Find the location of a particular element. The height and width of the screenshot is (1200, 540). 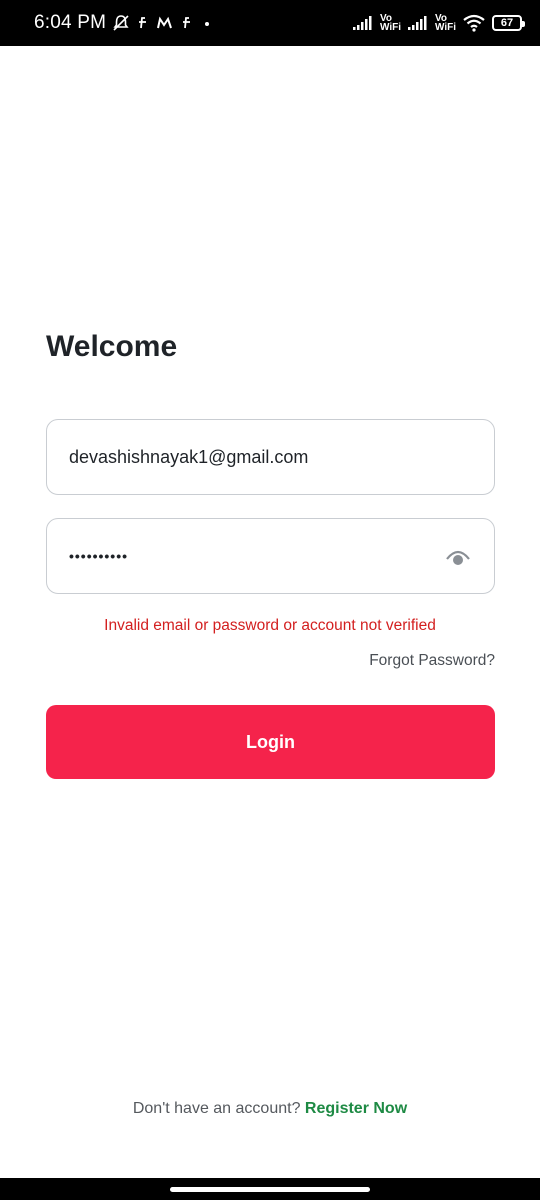

register-now-link: Register Now is located at coordinates (356, 1108).